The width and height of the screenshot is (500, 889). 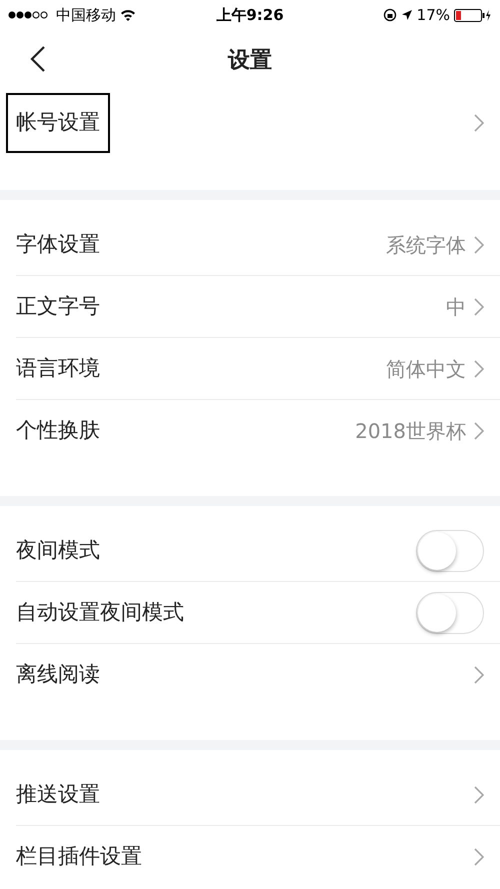 What do you see at coordinates (456, 307) in the screenshot?
I see `setting-value: 中` at bounding box center [456, 307].